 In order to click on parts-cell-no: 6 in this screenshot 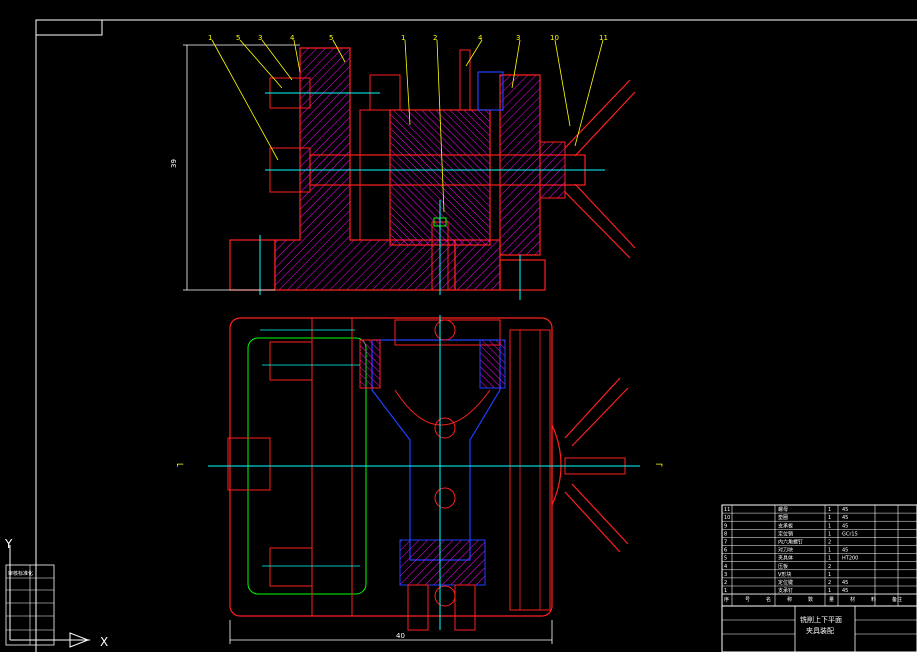, I will do `click(725, 551)`.